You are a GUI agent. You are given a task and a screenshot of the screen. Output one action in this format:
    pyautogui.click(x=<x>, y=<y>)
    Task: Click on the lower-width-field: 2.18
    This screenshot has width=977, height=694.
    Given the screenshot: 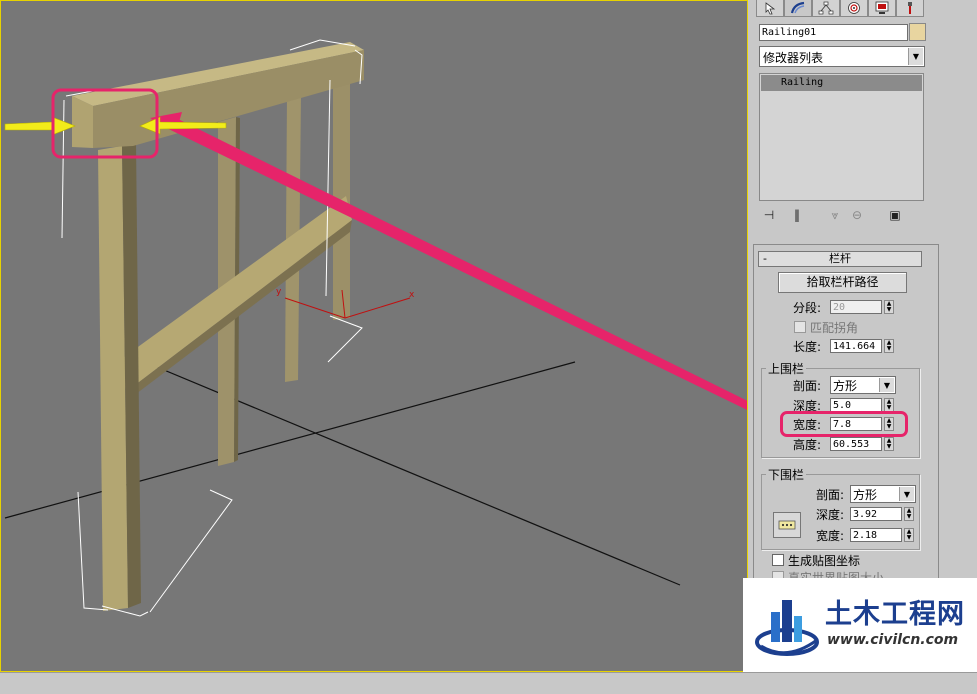 What is the action you would take?
    pyautogui.click(x=876, y=535)
    